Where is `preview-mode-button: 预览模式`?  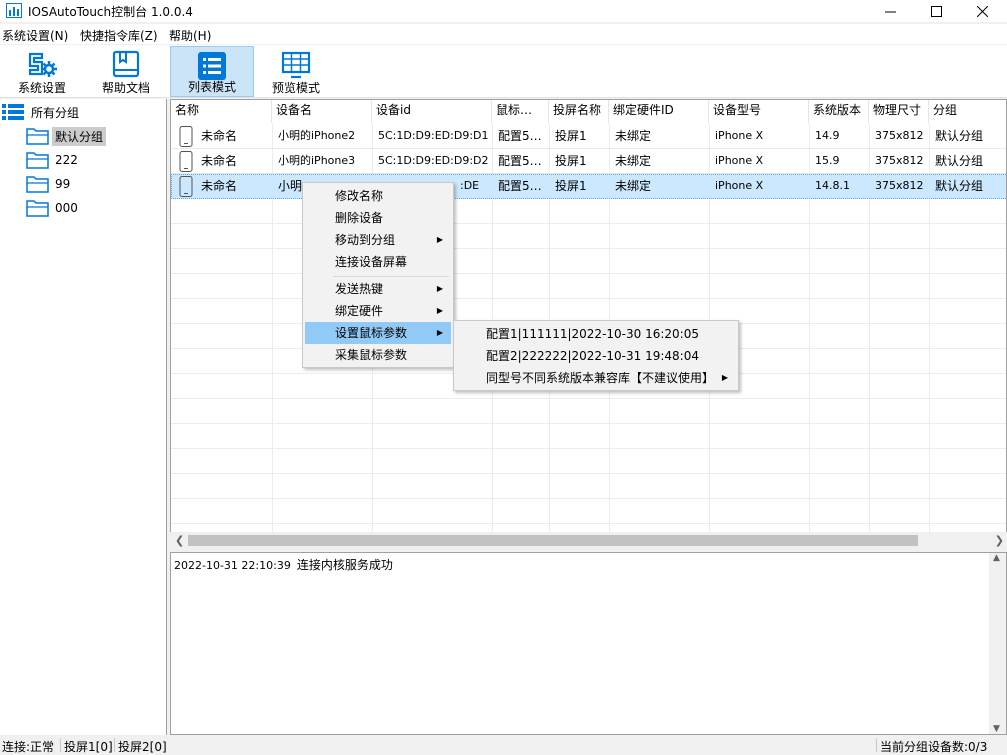
preview-mode-button: 预览模式 is located at coordinates (296, 71).